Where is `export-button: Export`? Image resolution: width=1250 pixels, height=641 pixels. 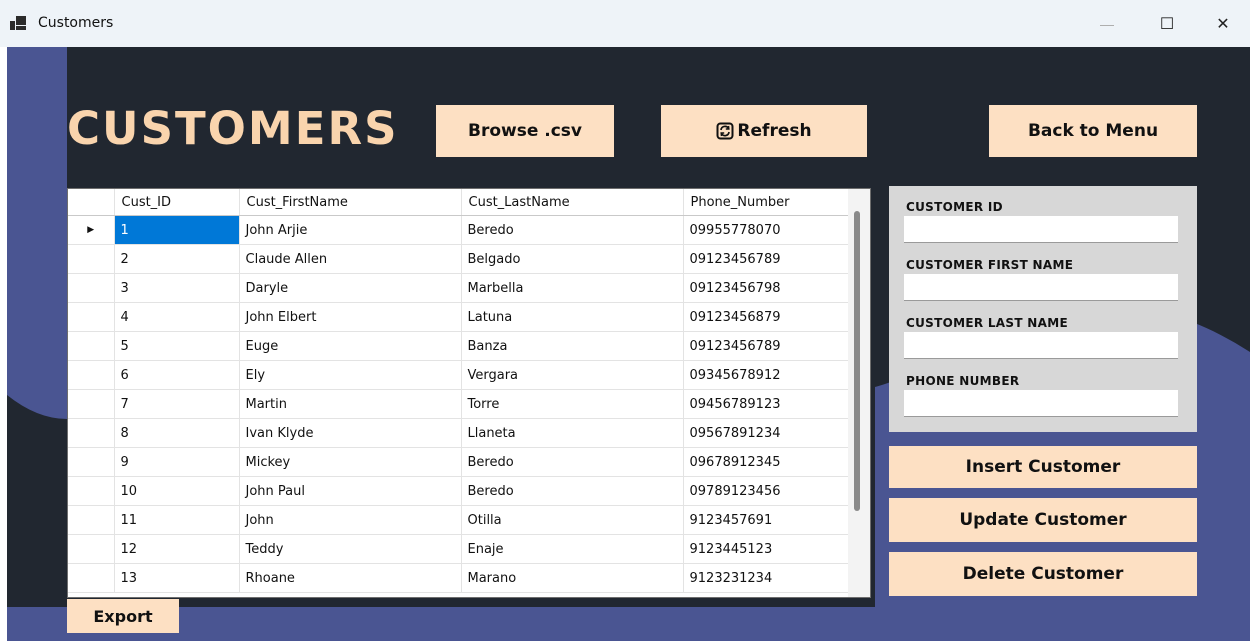
export-button: Export is located at coordinates (123, 616).